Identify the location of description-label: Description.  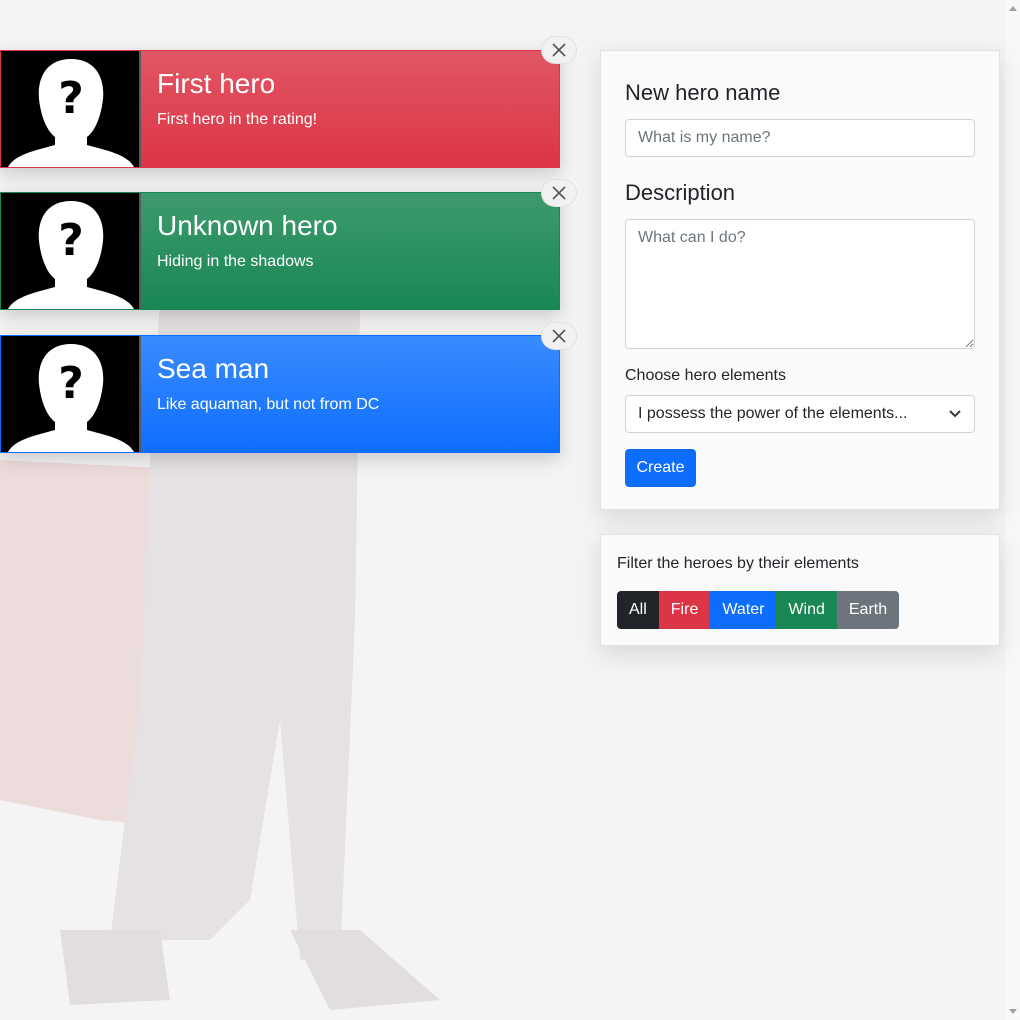
(680, 192).